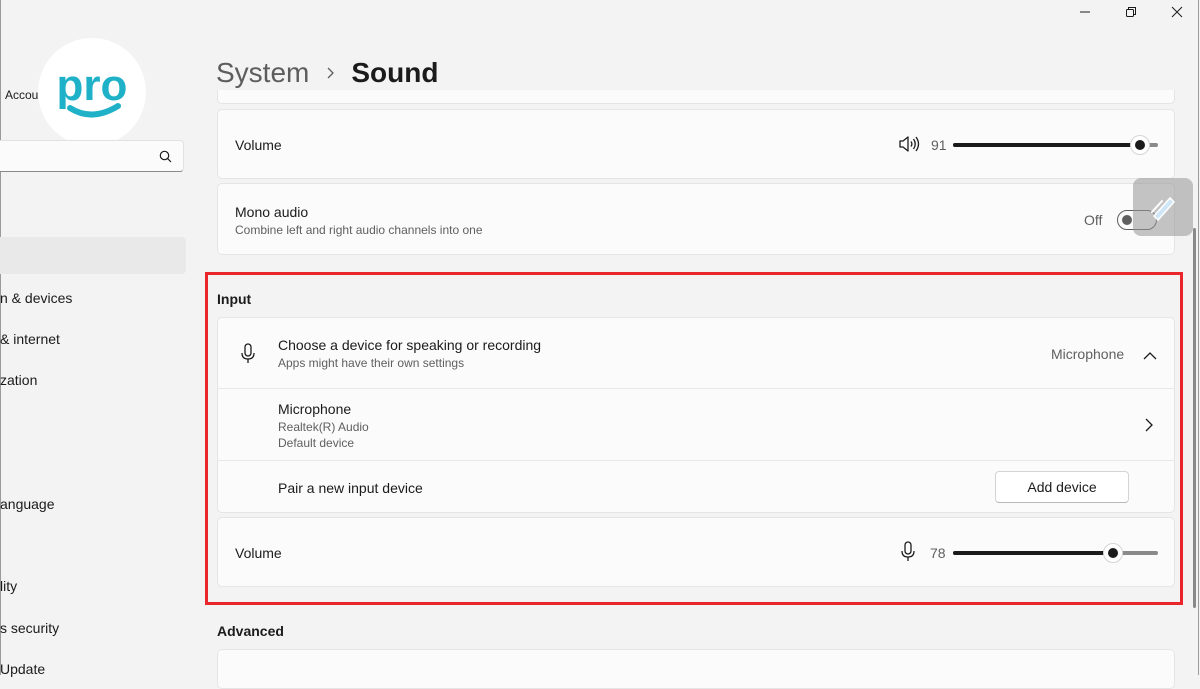 The height and width of the screenshot is (689, 1200). Describe the element at coordinates (1127, 220) in the screenshot. I see `toggle-knob` at that location.